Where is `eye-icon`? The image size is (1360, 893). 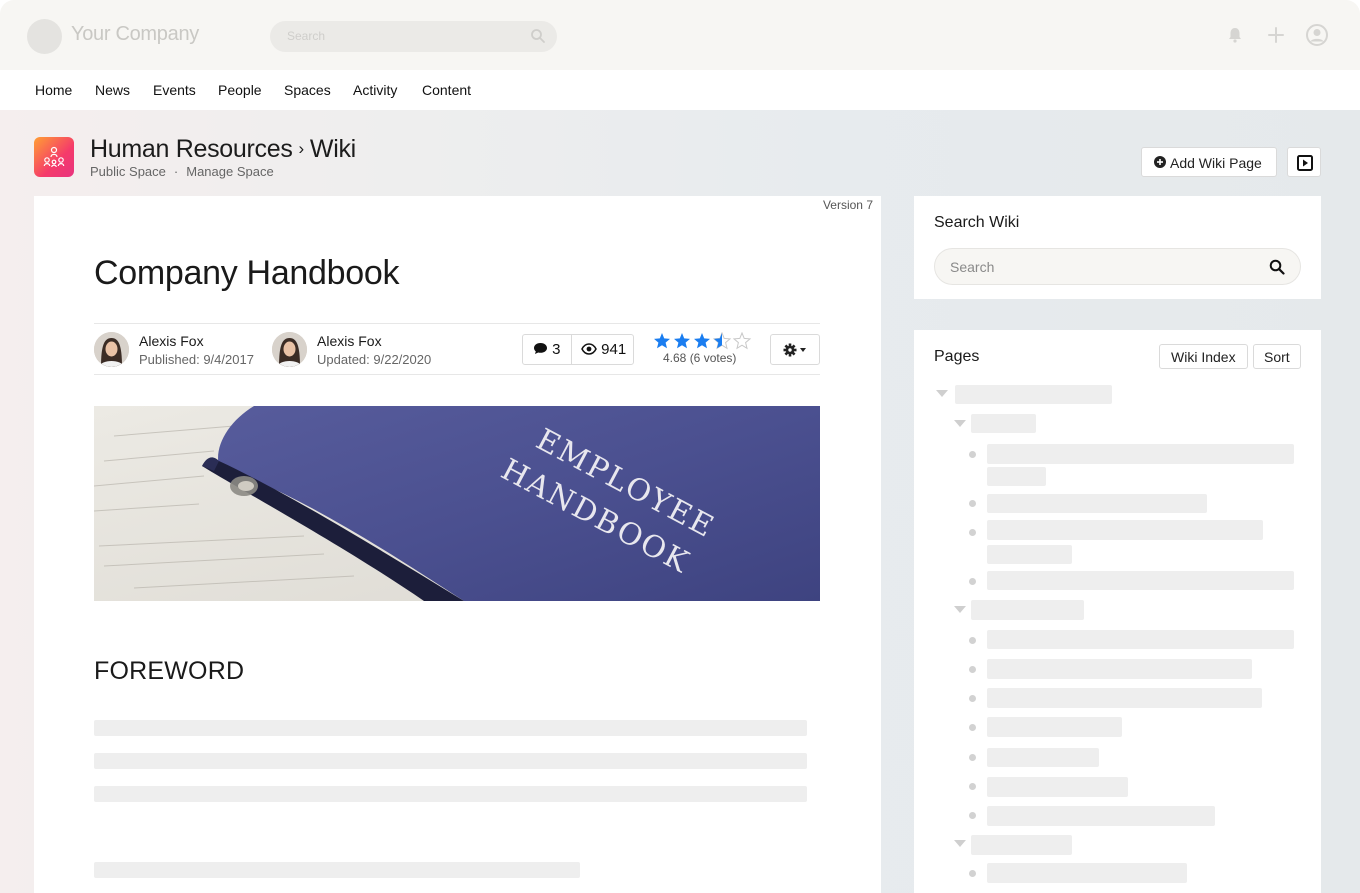
eye-icon is located at coordinates (589, 349).